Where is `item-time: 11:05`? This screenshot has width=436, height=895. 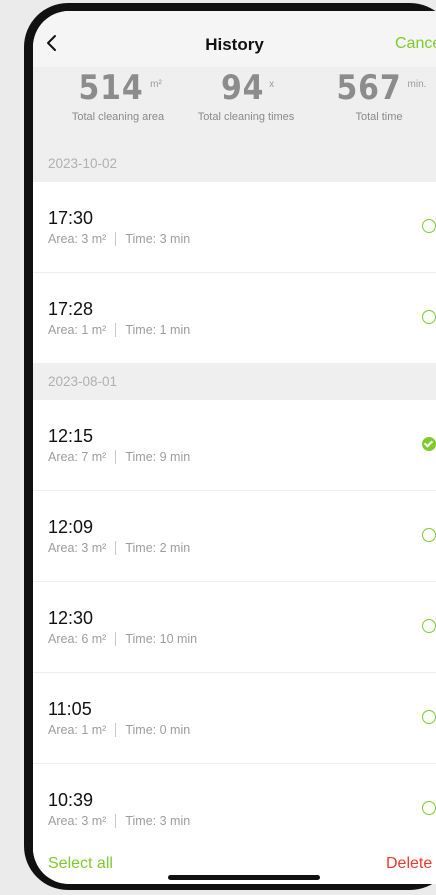 item-time: 11:05 is located at coordinates (70, 709).